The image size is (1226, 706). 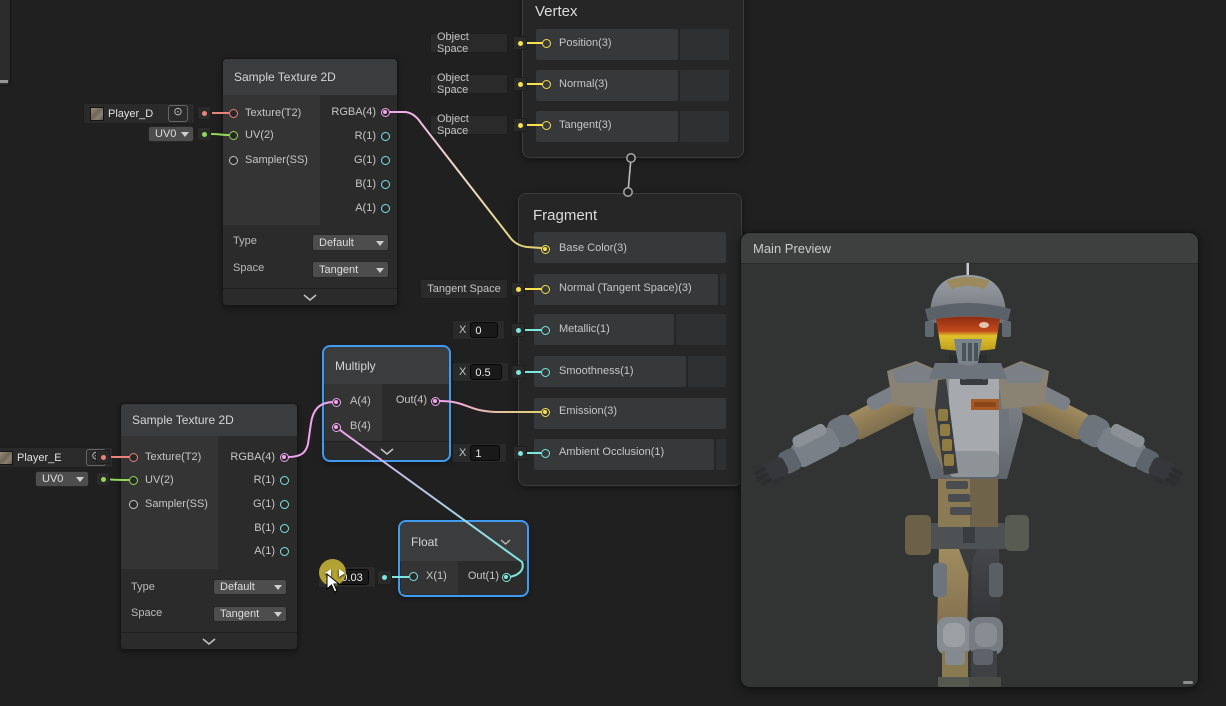 What do you see at coordinates (968, 500) in the screenshot?
I see `abdomen` at bounding box center [968, 500].